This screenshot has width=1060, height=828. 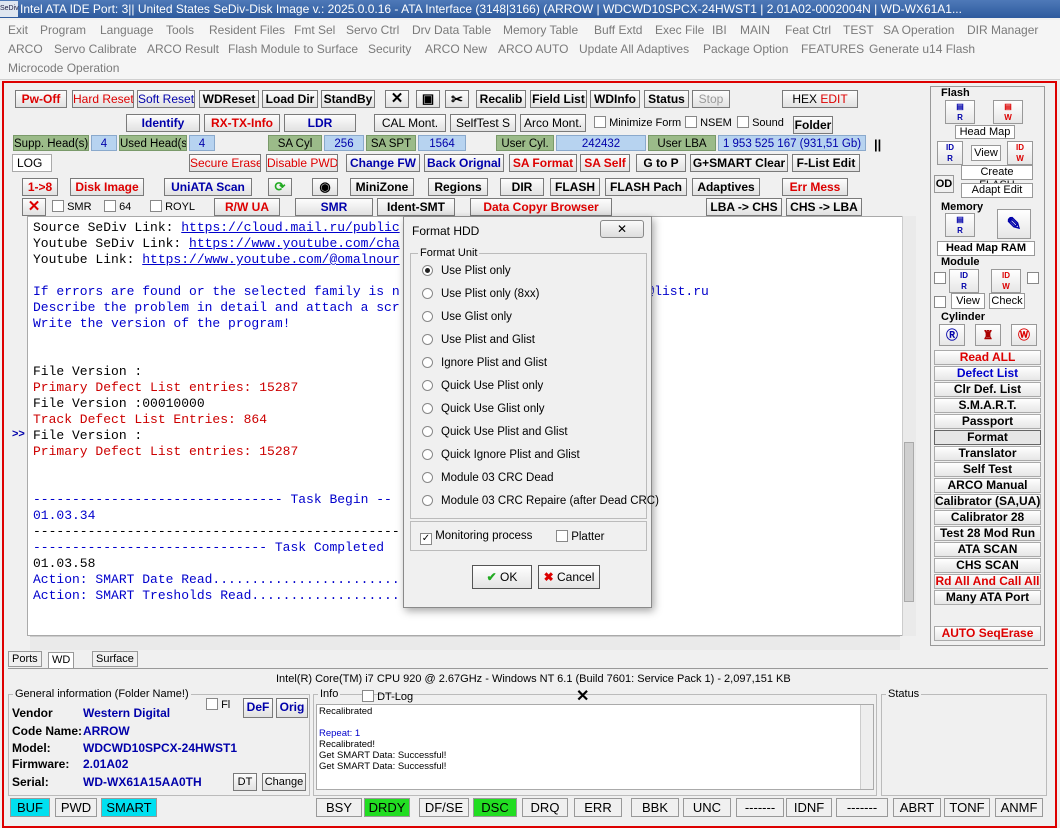 What do you see at coordinates (987, 501) in the screenshot?
I see `right-button: Calibrator (SA,UA)` at bounding box center [987, 501].